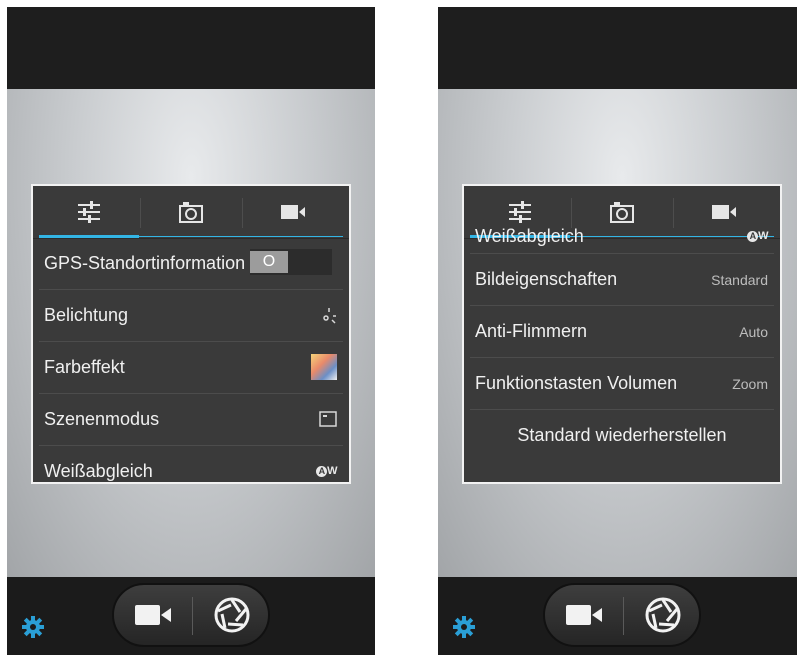 The image size is (797, 655). Describe the element at coordinates (191, 368) in the screenshot. I see `setting-color-effect: Farbeffekt` at that location.